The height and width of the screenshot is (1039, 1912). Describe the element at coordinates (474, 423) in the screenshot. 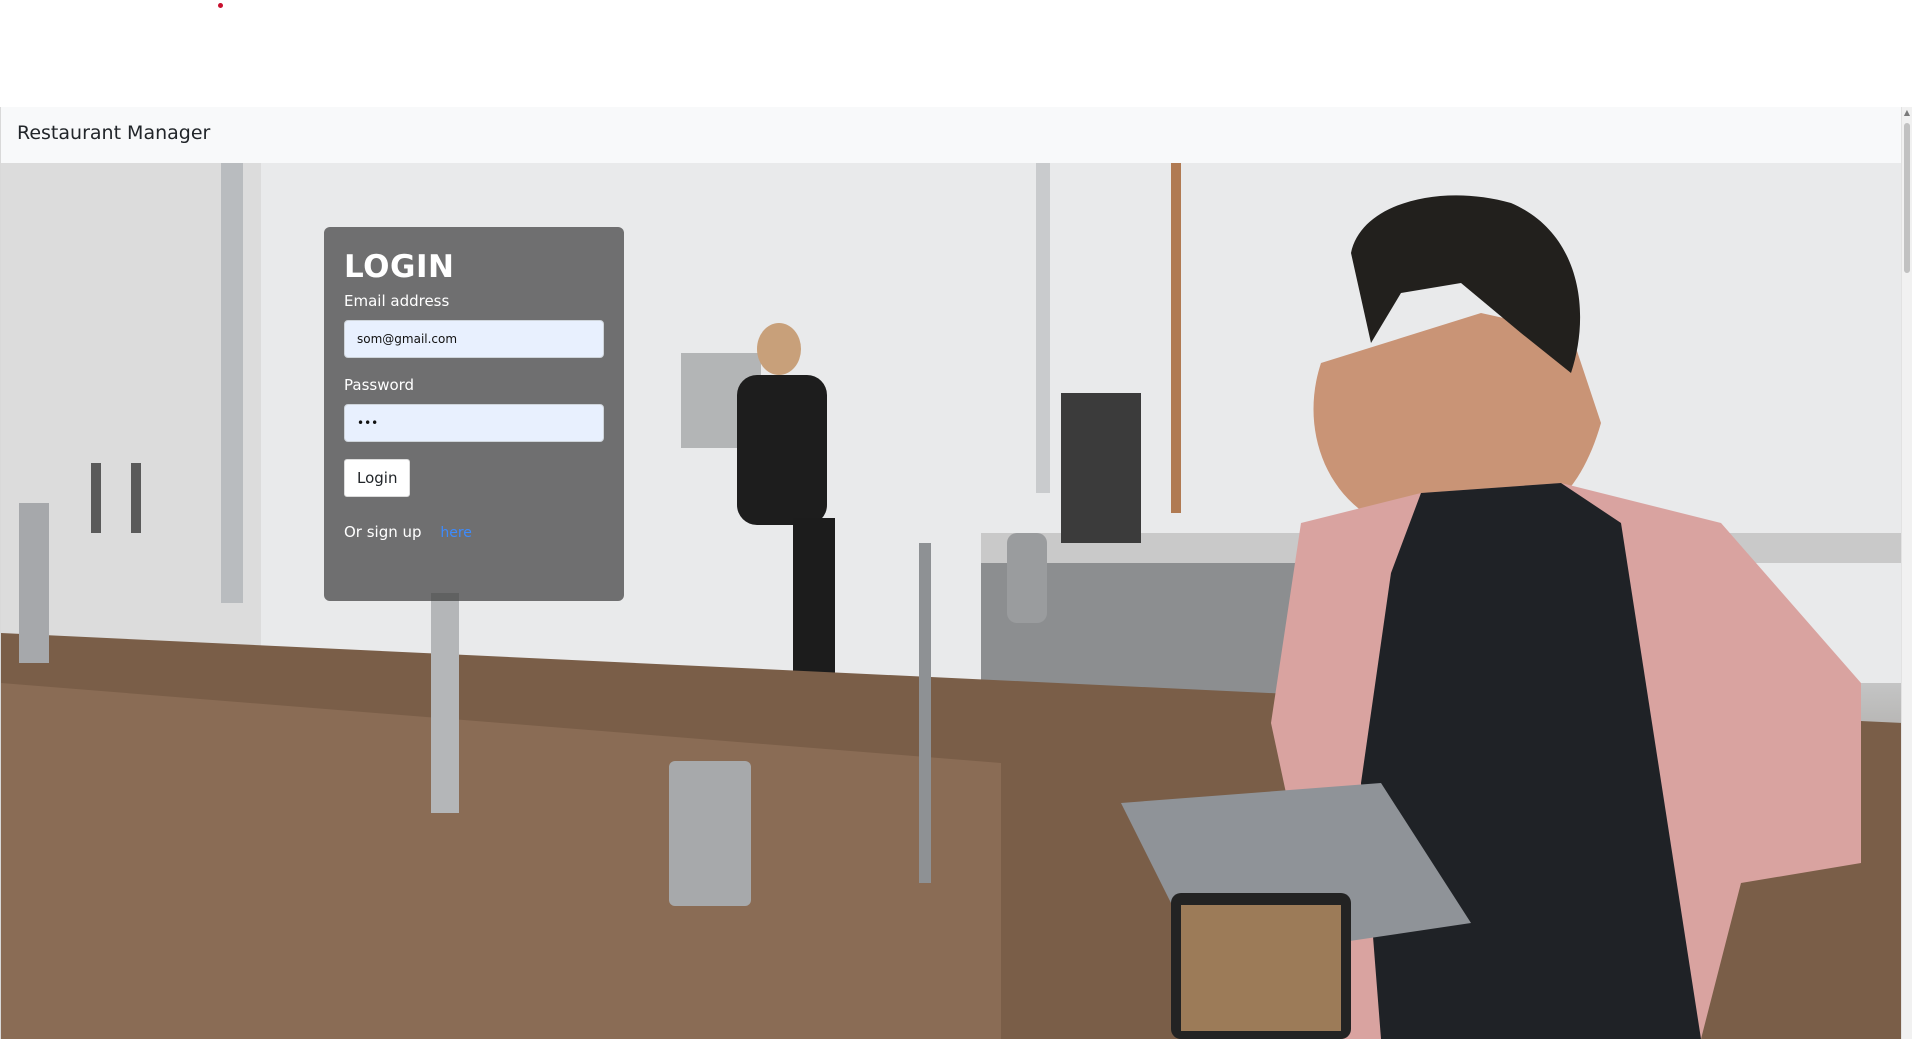

I see `password-field` at that location.